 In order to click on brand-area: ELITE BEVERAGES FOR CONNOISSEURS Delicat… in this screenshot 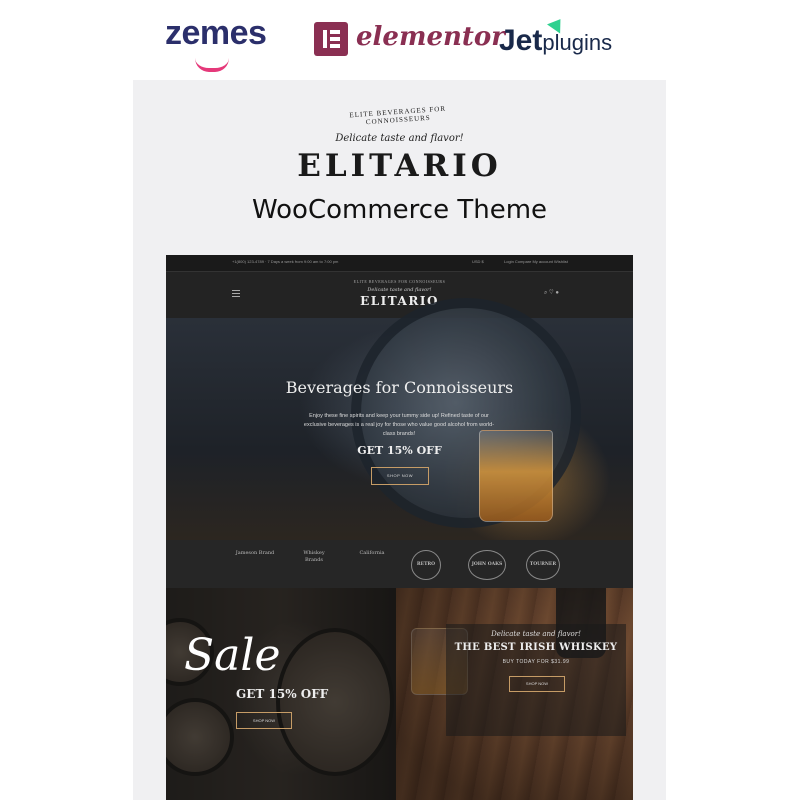, I will do `click(399, 167)`.